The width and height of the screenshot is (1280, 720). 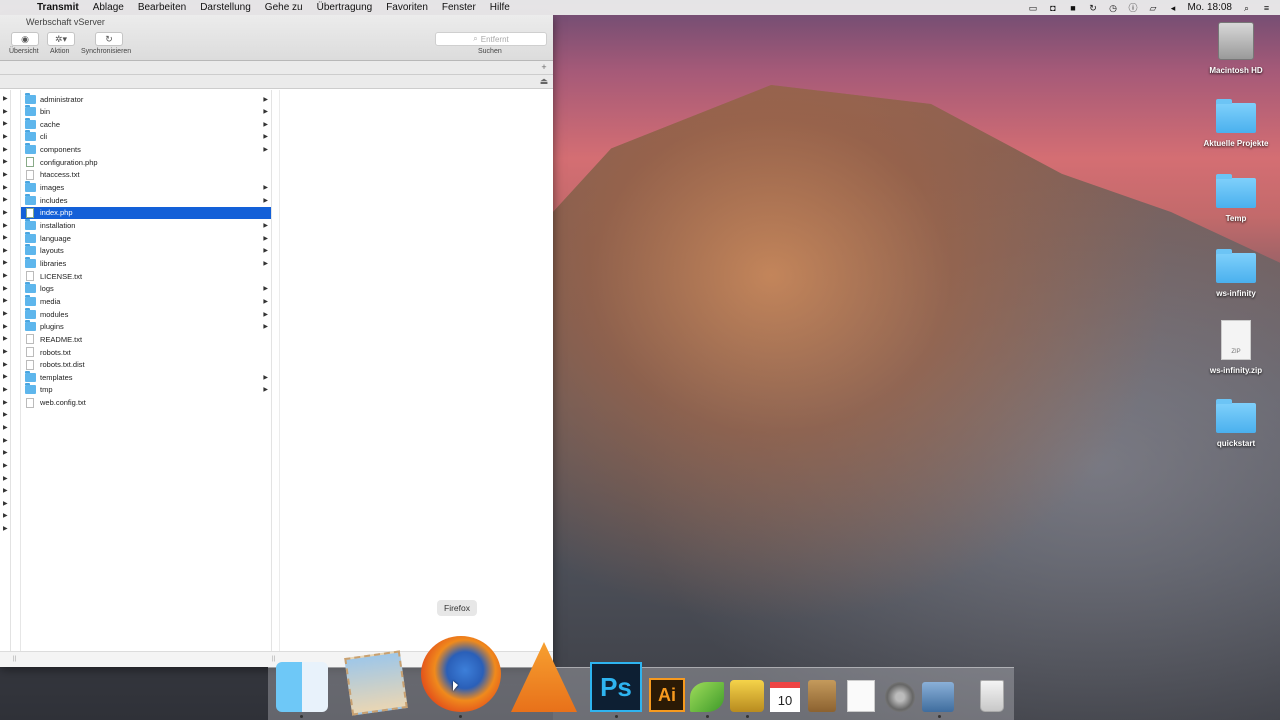 I want to click on transmit-truck-icon, so click(x=747, y=696).